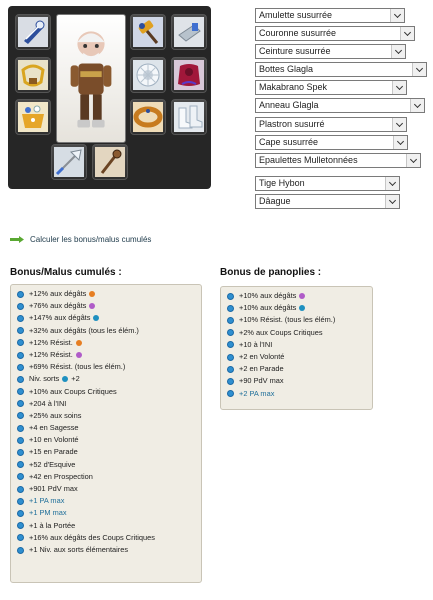 The width and height of the screenshot is (433, 600). Describe the element at coordinates (54, 428) in the screenshot. I see `bonus-text: +4 en Sagesse` at that location.